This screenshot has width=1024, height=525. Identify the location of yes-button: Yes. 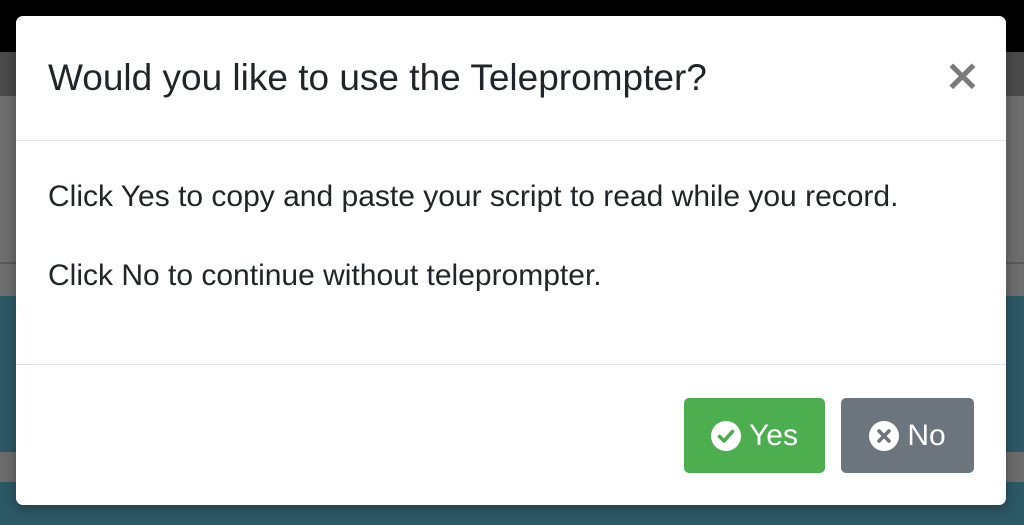
(754, 435).